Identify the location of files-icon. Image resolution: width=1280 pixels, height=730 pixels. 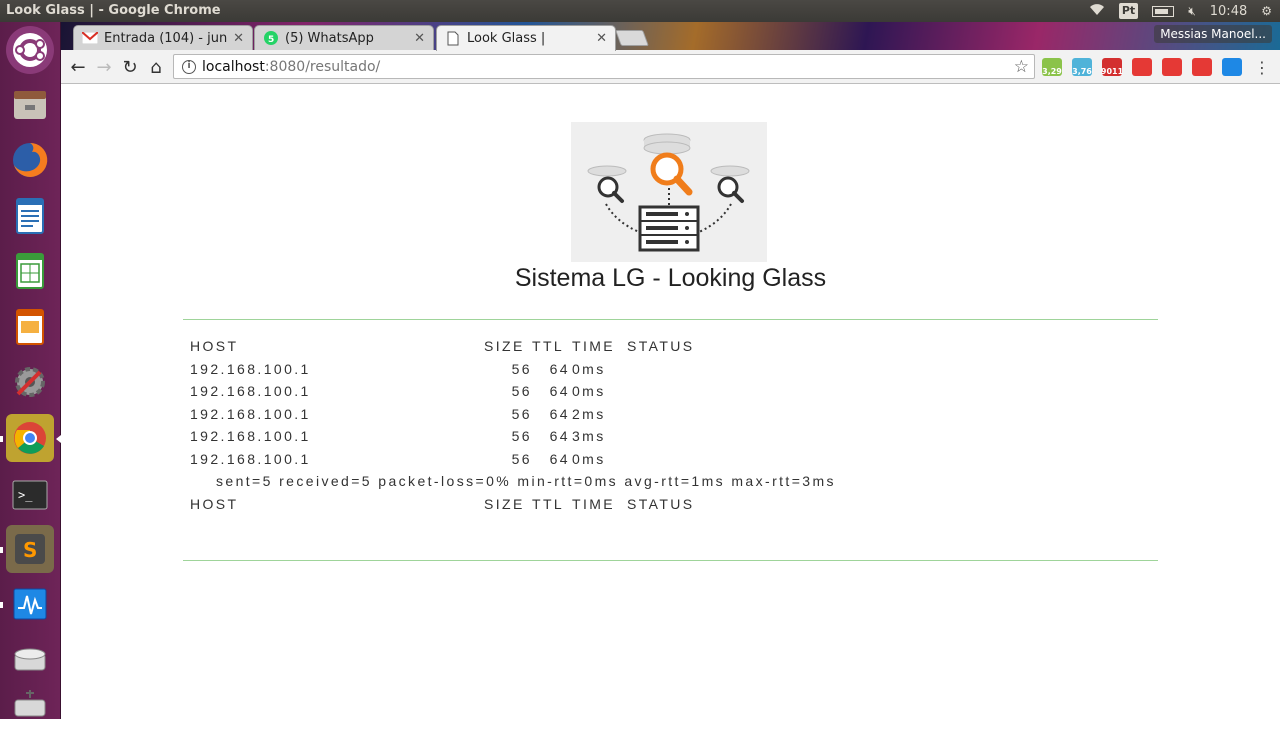
(30, 105).